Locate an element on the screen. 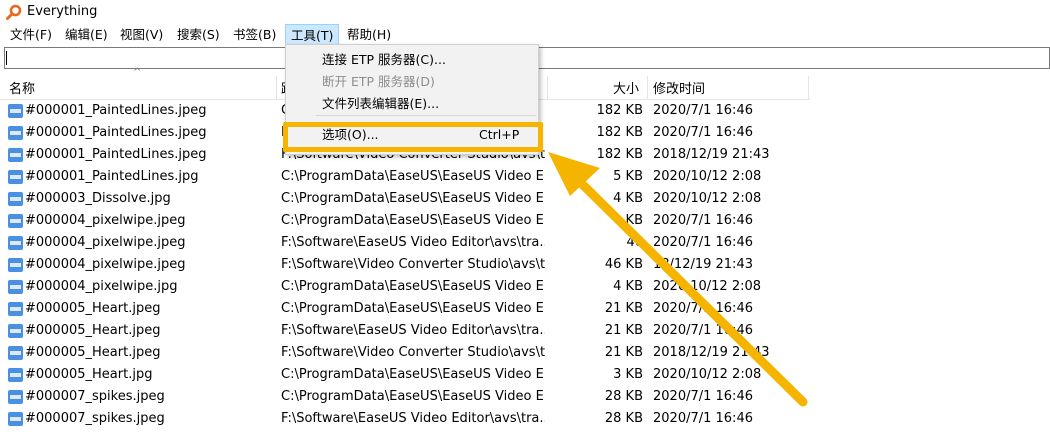 The height and width of the screenshot is (432, 1050). column-name: 名称 is located at coordinates (22, 87).